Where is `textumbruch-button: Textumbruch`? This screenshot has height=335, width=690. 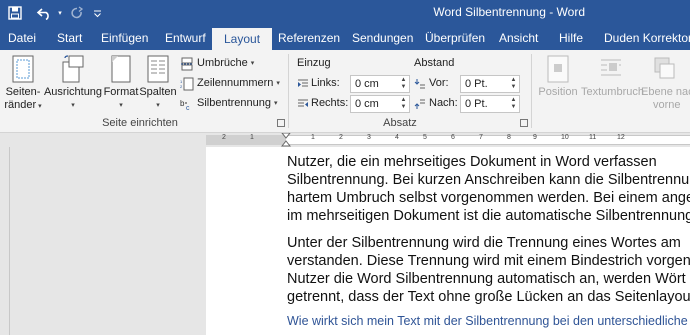 textumbruch-button: Textumbruch is located at coordinates (612, 76).